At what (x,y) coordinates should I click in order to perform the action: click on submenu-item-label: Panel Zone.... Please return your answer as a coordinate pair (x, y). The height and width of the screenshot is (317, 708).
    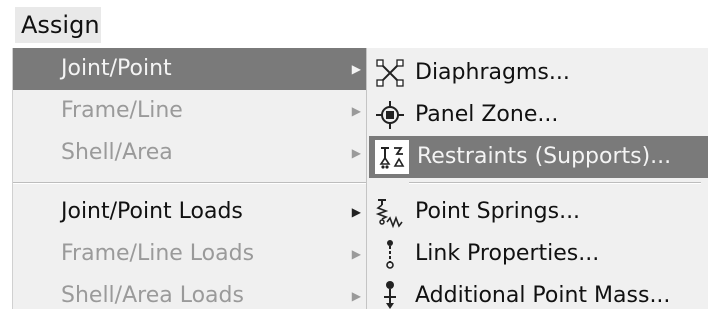
    Looking at the image, I should click on (487, 114).